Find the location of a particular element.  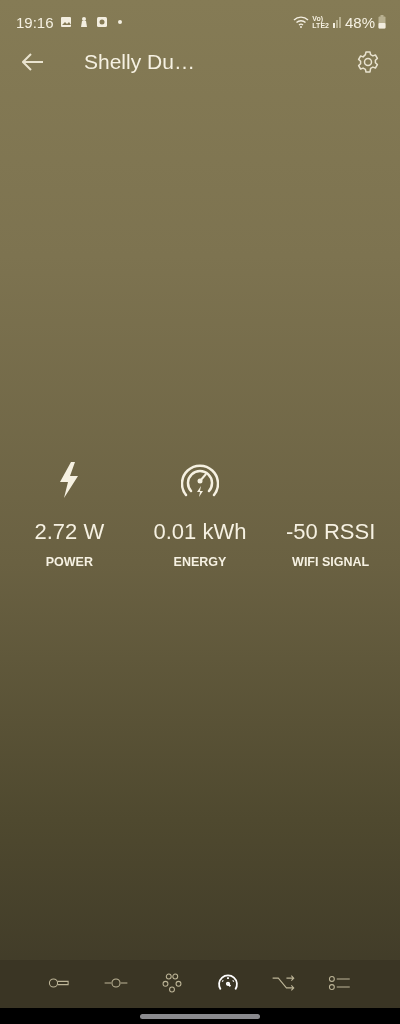

stat-label: POWER is located at coordinates (69, 562).